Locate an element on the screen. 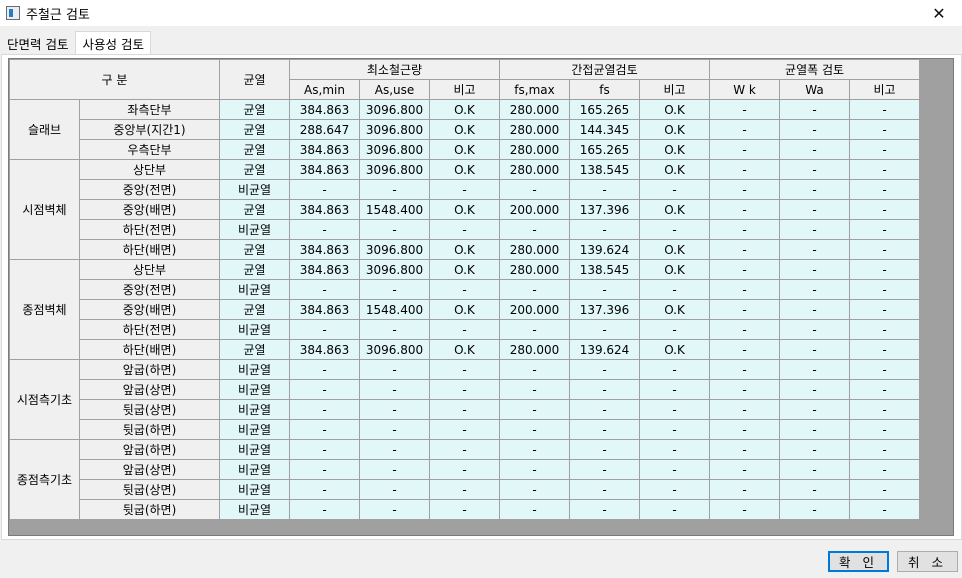  table-cell: 200.000 is located at coordinates (534, 209).